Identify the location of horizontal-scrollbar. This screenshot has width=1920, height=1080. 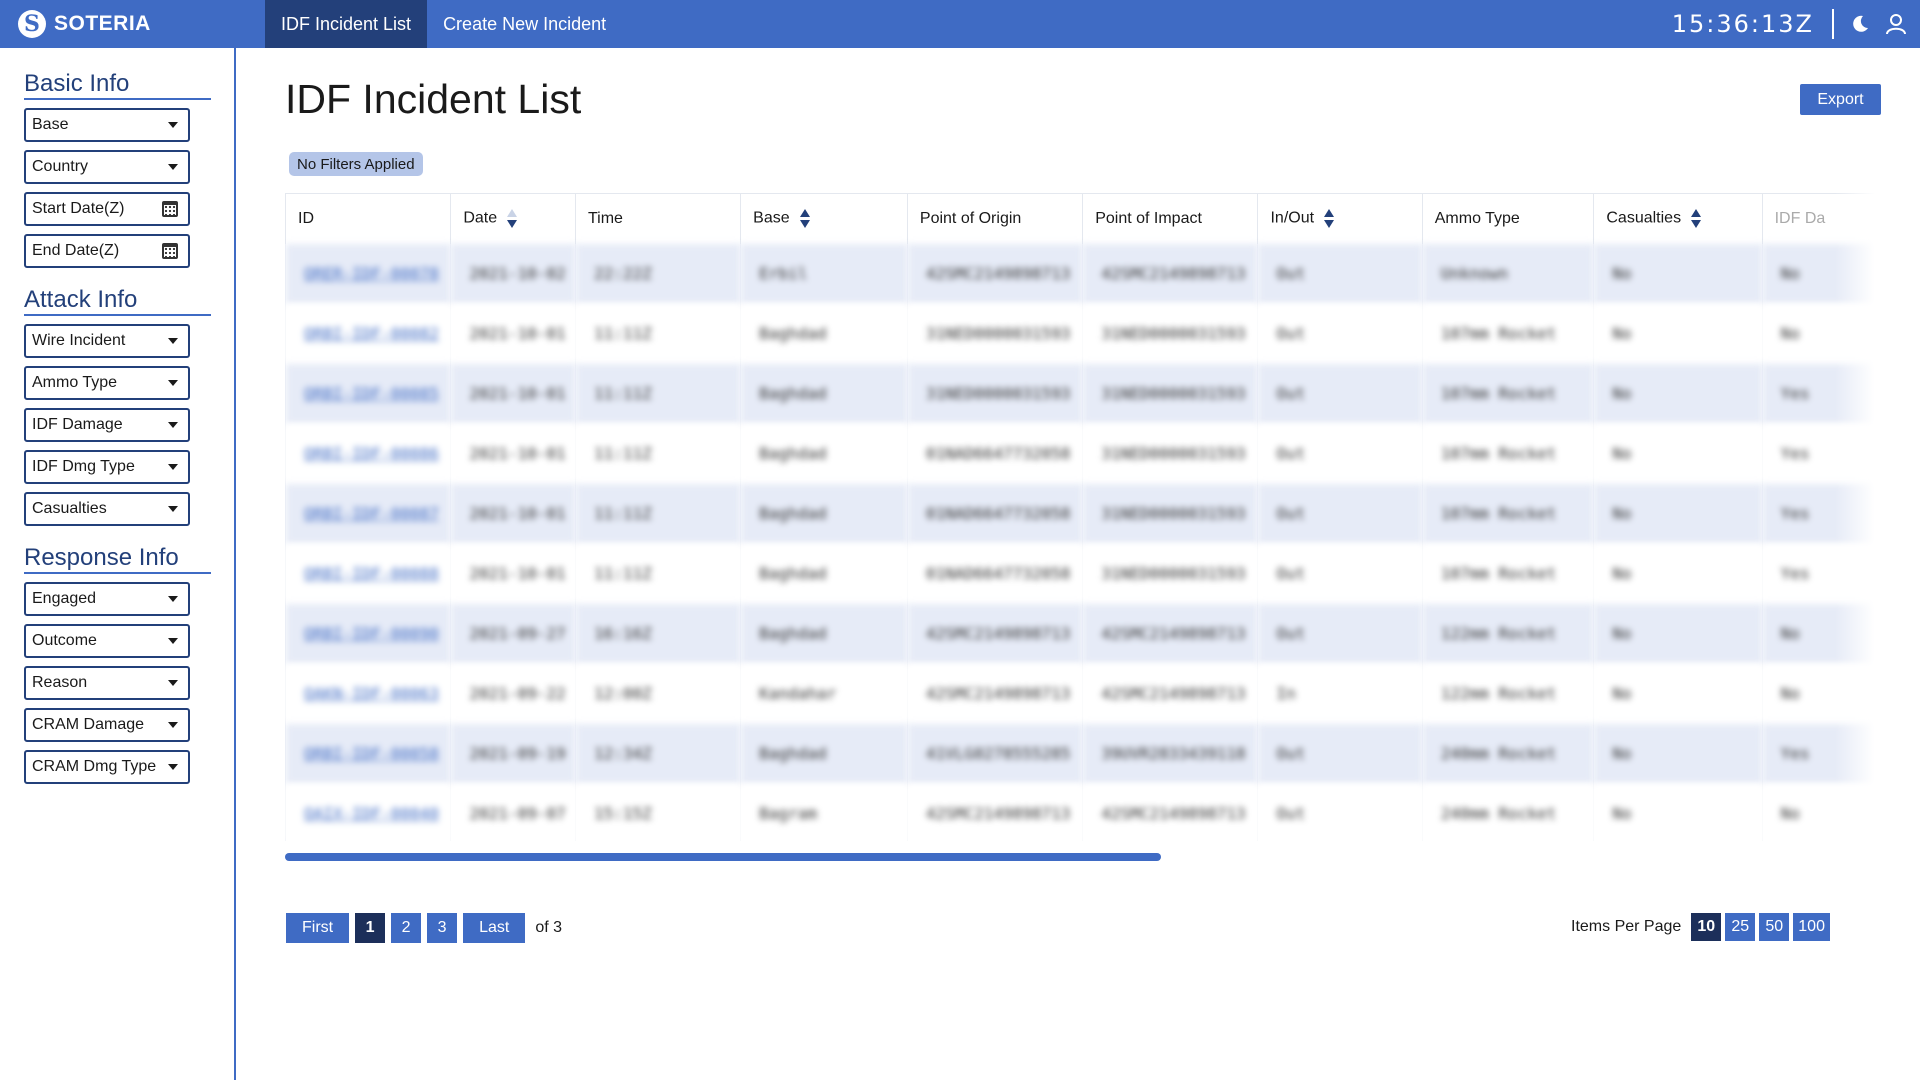
(723, 857).